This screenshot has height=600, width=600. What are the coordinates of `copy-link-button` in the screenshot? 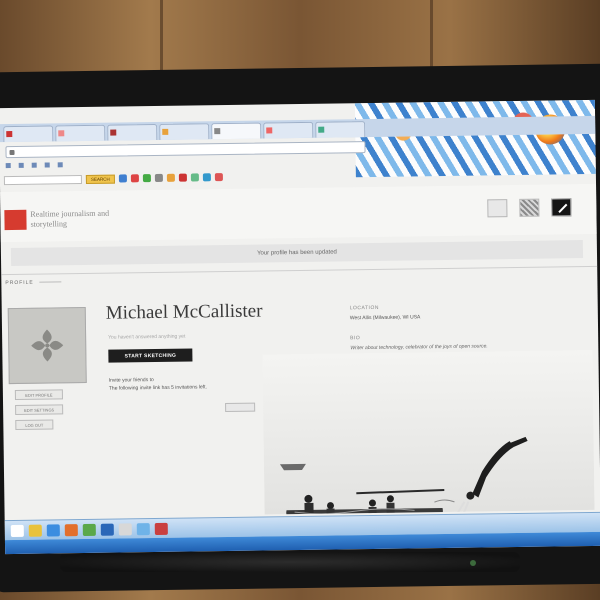 It's located at (240, 407).